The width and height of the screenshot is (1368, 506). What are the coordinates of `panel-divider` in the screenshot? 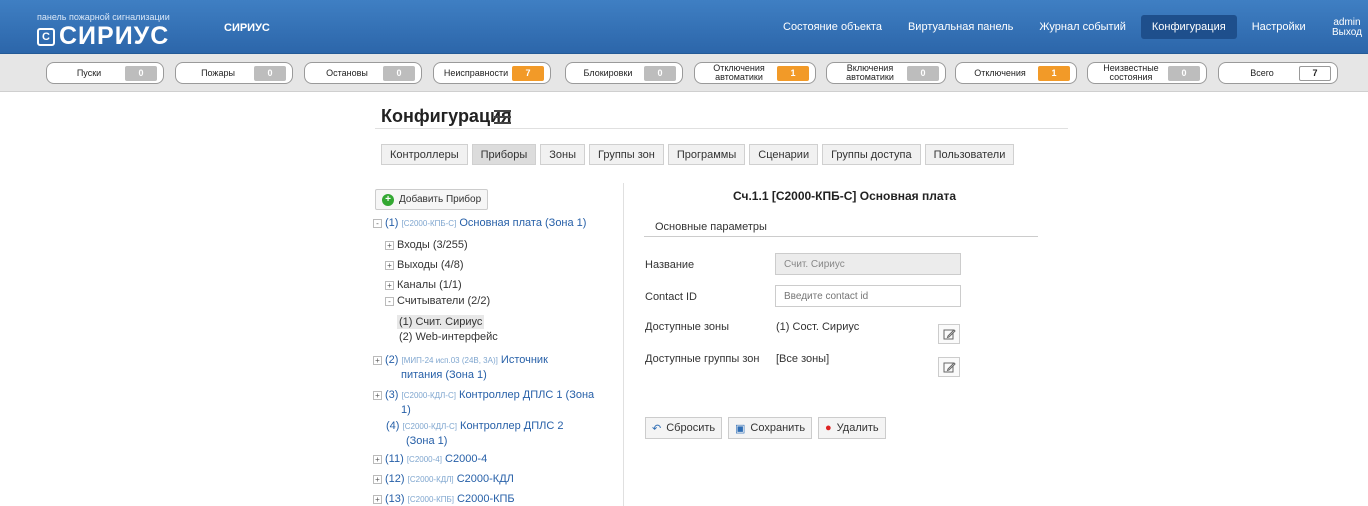 It's located at (623, 344).